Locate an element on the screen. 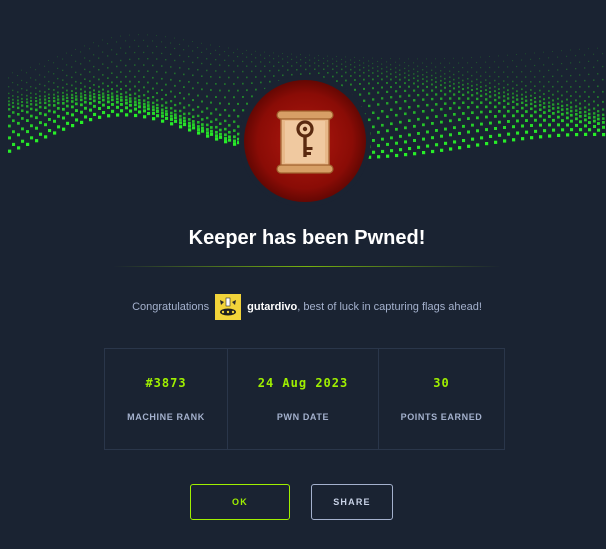 The image size is (606, 549). stat-value: 30 is located at coordinates (441, 383).